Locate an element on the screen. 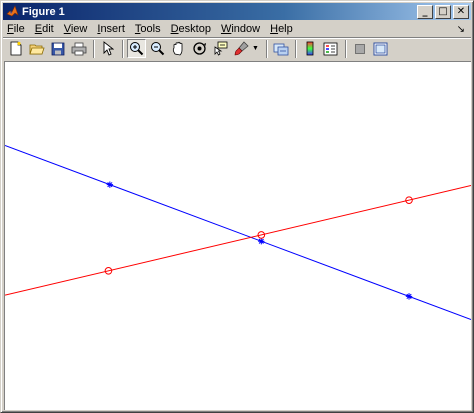 Image resolution: width=474 pixels, height=413 pixels. minimize-button: _ is located at coordinates (425, 11).